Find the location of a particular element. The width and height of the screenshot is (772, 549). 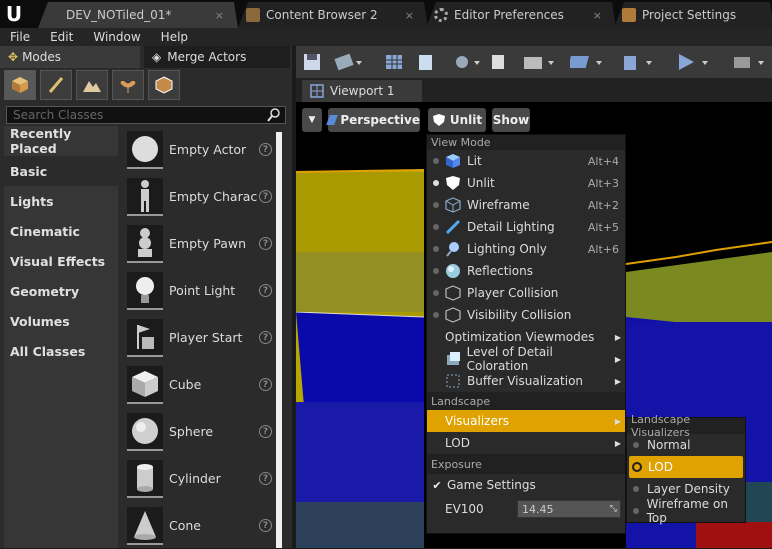

menu-item-label: Detail Lighting is located at coordinates (511, 227).